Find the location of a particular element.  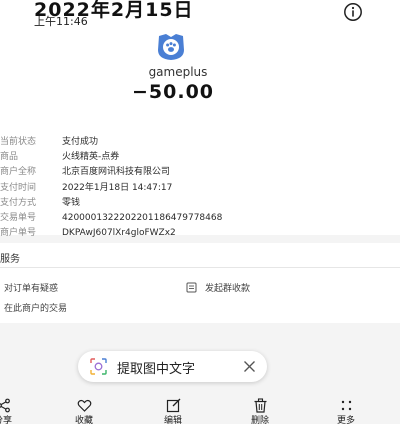

group-receipt-icon is located at coordinates (191, 287).